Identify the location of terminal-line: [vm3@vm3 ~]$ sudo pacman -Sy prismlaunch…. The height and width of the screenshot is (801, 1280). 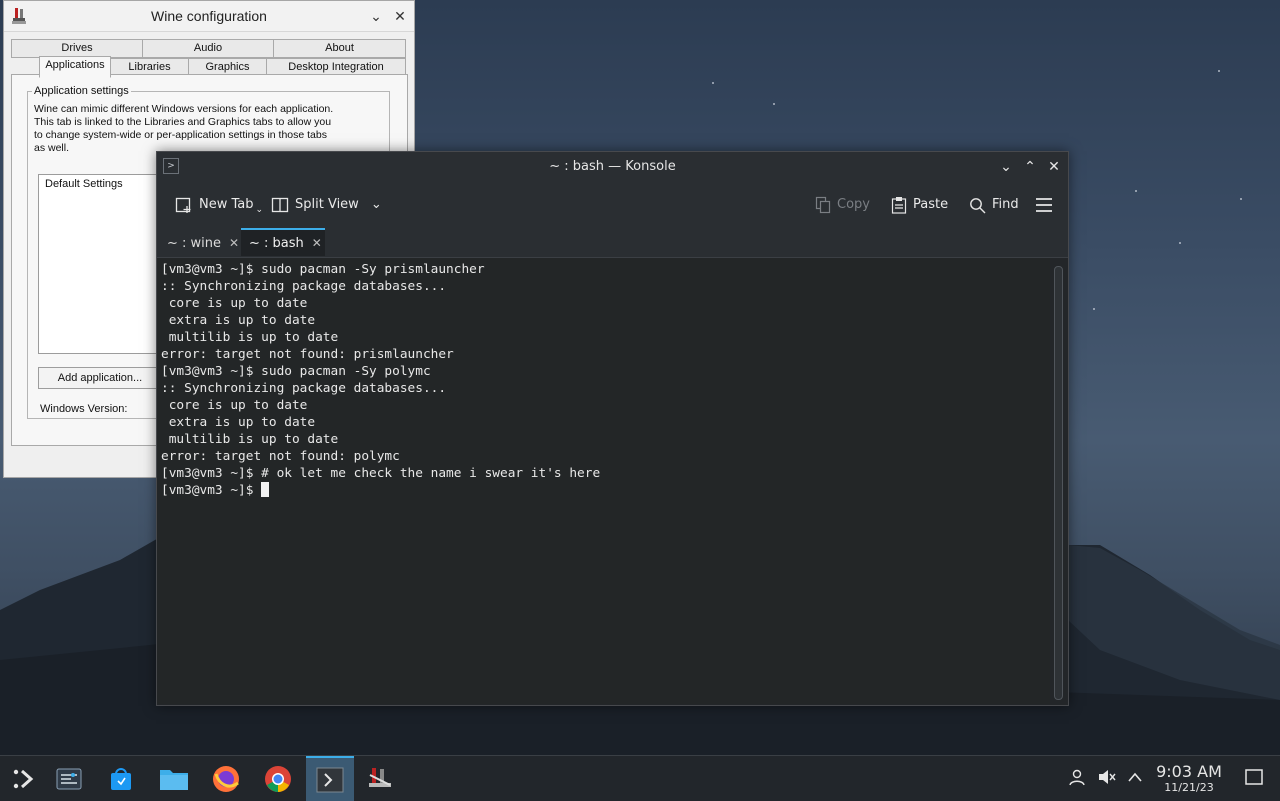
(323, 269).